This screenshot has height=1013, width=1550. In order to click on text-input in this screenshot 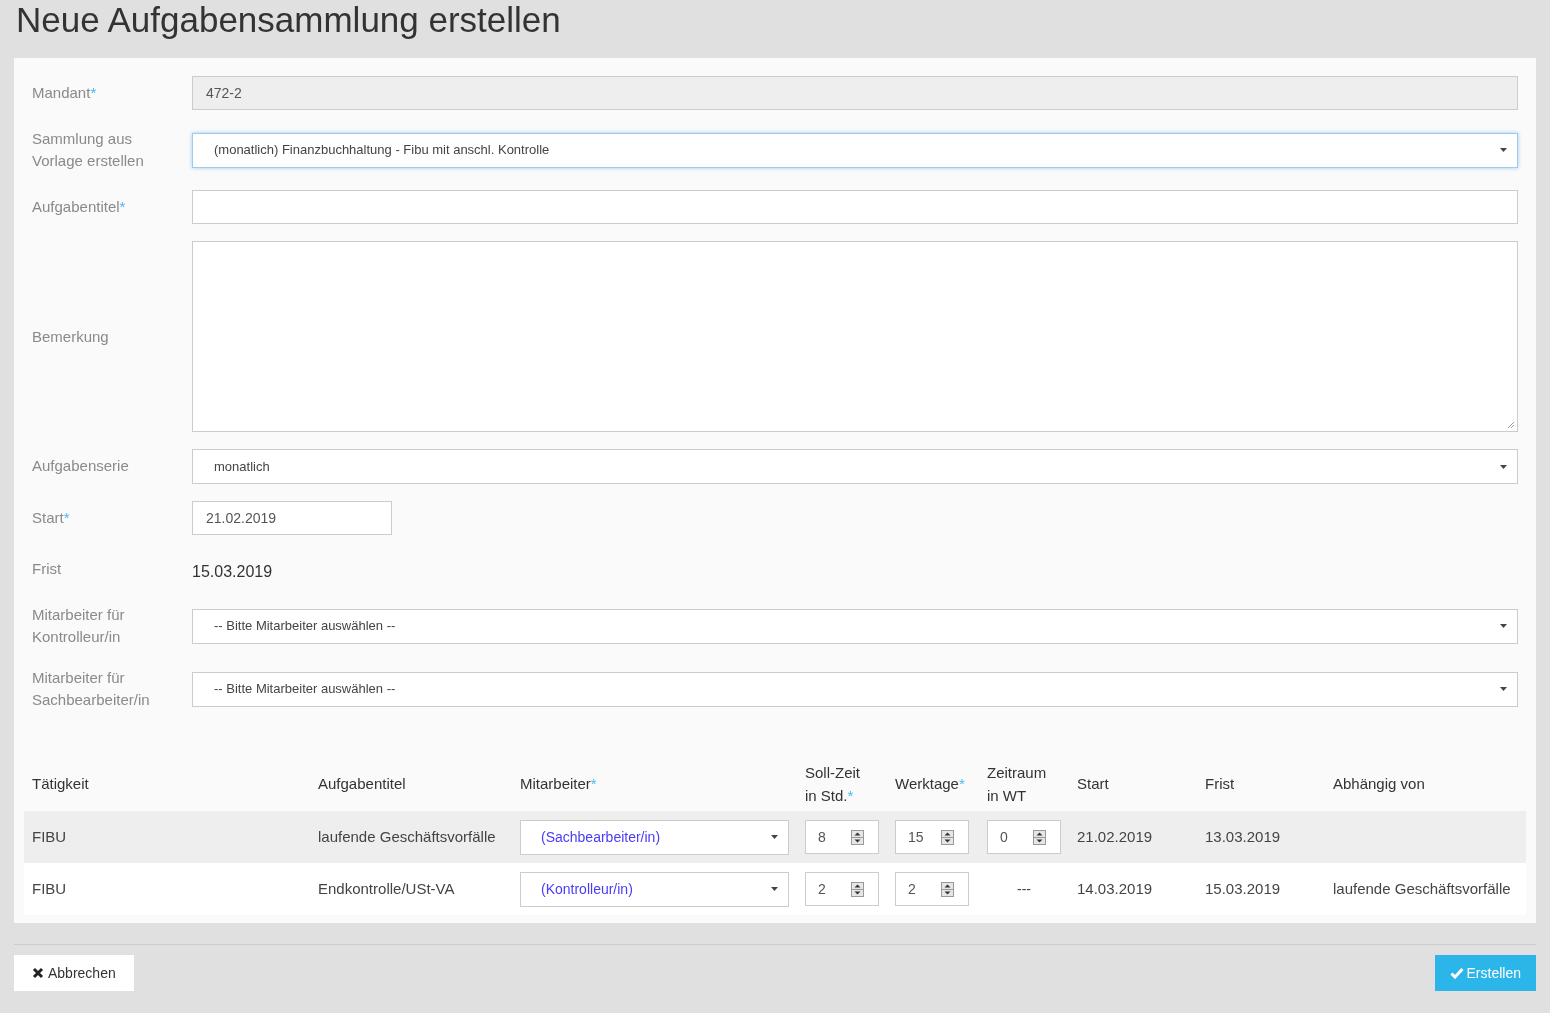, I will do `click(855, 207)`.